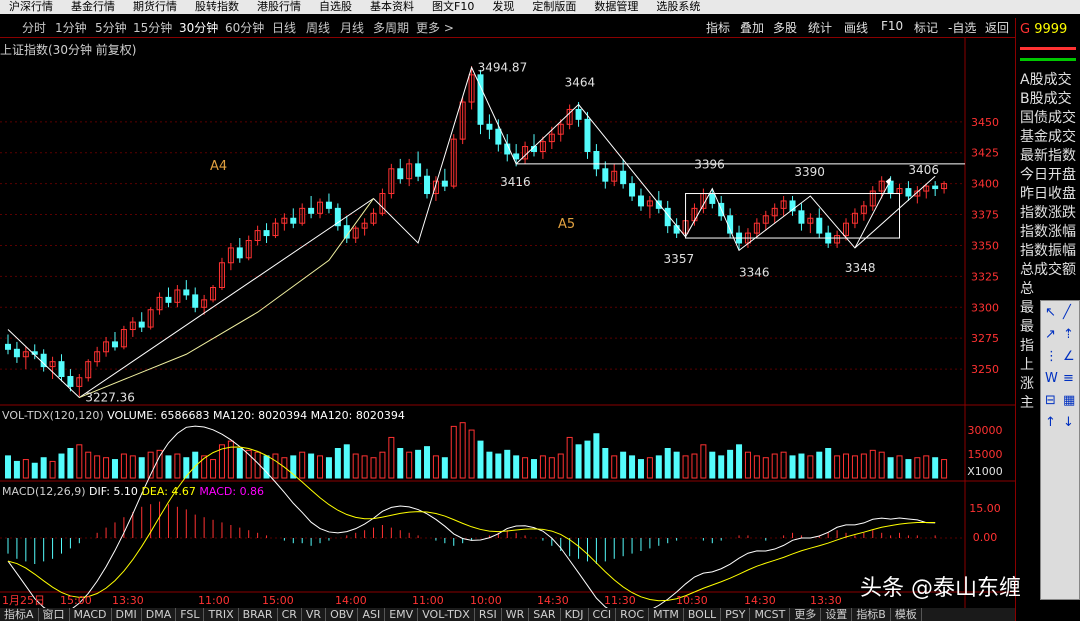 This screenshot has height=621, width=1080. Describe the element at coordinates (997, 27) in the screenshot. I see `toolbar-button: 返回` at that location.